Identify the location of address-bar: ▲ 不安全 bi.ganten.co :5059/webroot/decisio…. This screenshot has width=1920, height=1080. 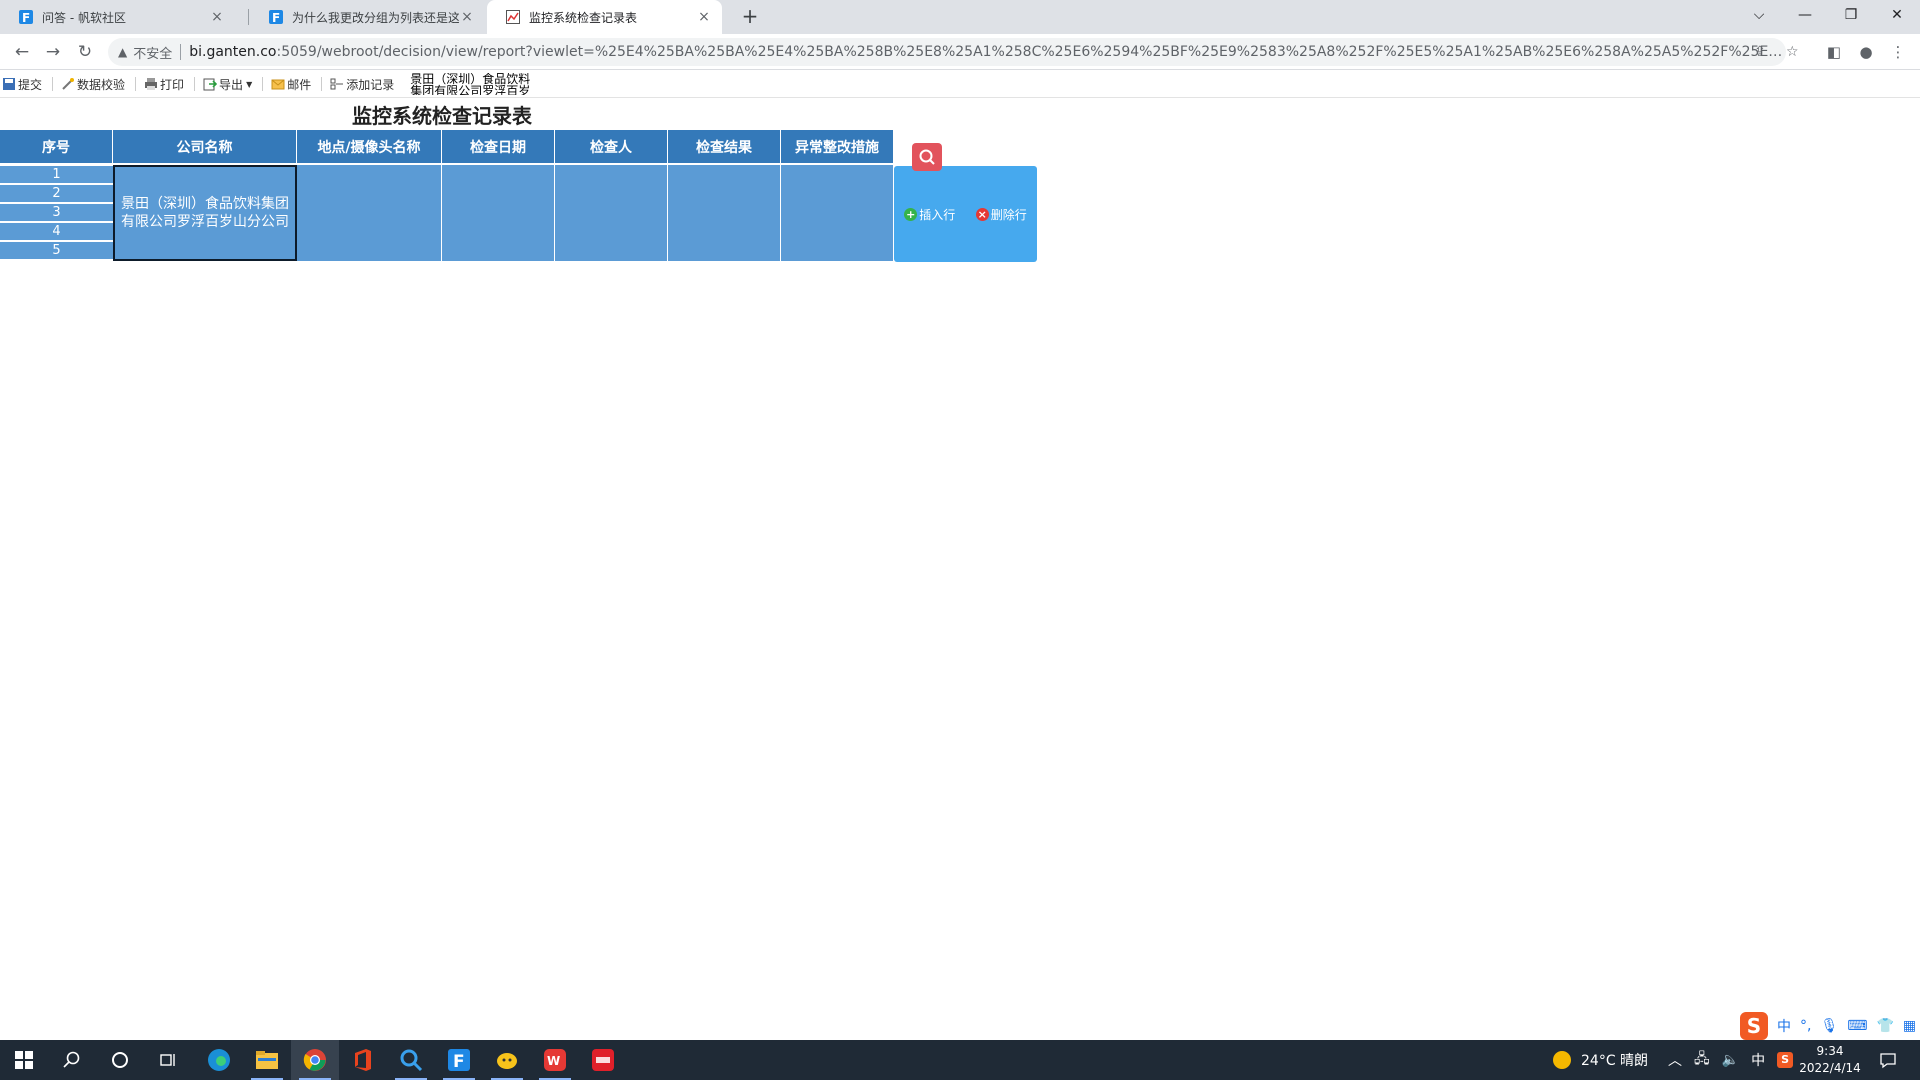
(947, 52).